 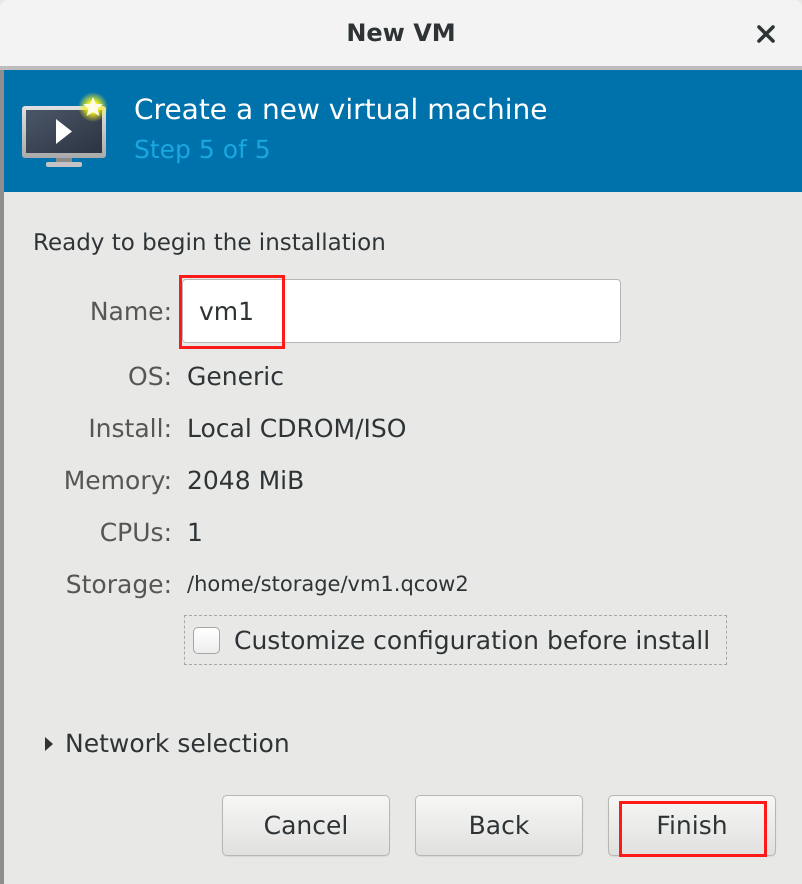 I want to click on header-title: Create a new virtual machine, so click(x=341, y=110).